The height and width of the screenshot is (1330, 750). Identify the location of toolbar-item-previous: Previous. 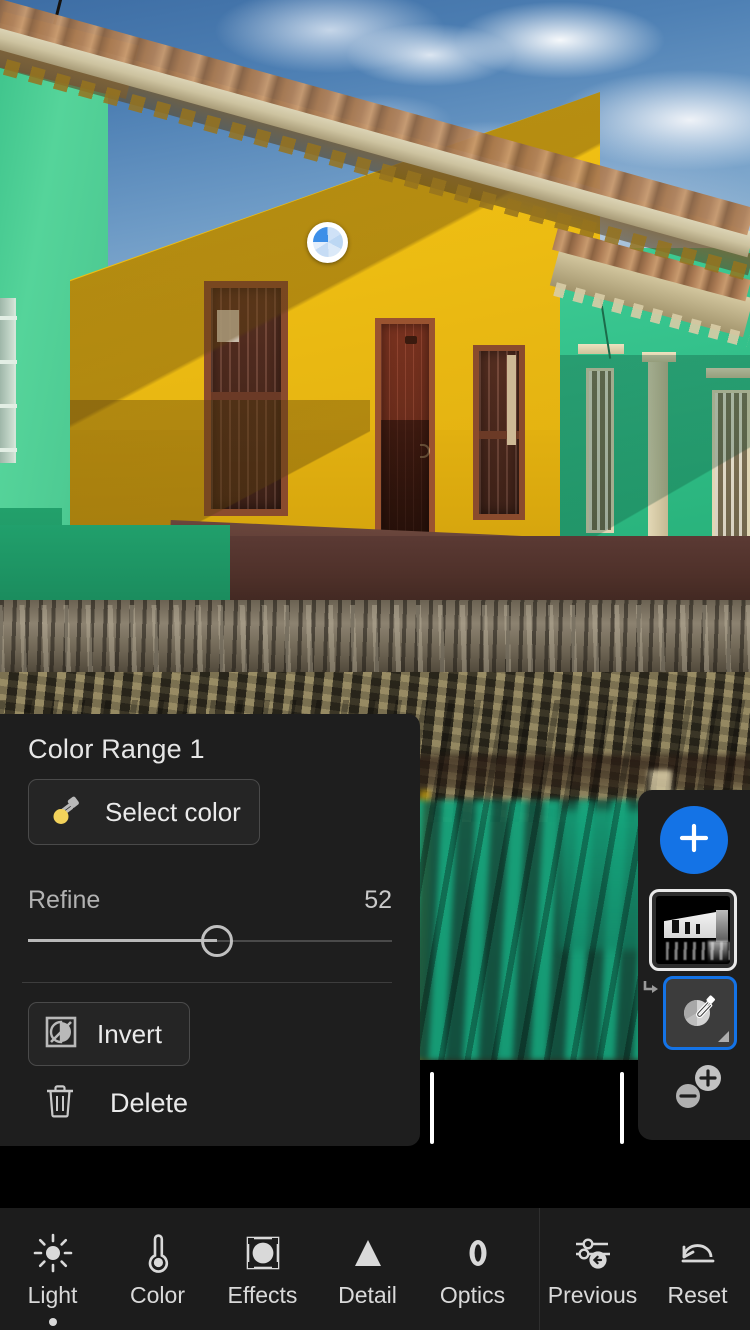
(592, 1269).